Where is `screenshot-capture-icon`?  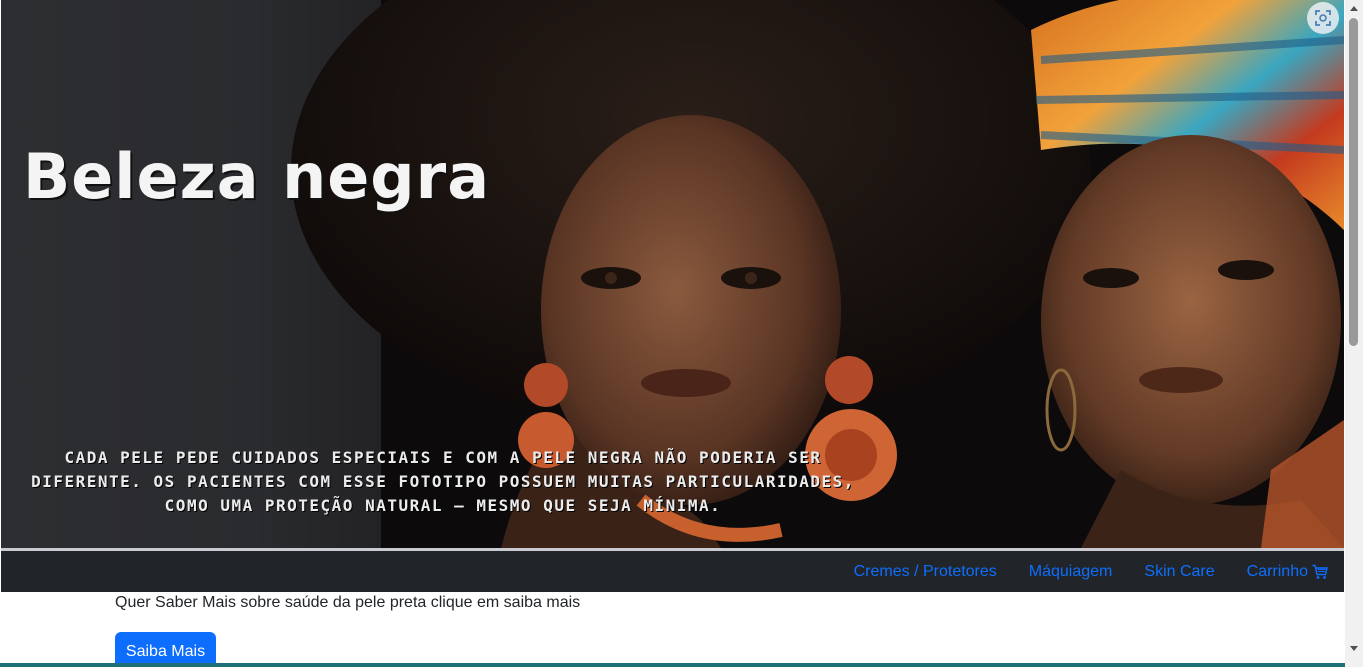 screenshot-capture-icon is located at coordinates (1323, 18).